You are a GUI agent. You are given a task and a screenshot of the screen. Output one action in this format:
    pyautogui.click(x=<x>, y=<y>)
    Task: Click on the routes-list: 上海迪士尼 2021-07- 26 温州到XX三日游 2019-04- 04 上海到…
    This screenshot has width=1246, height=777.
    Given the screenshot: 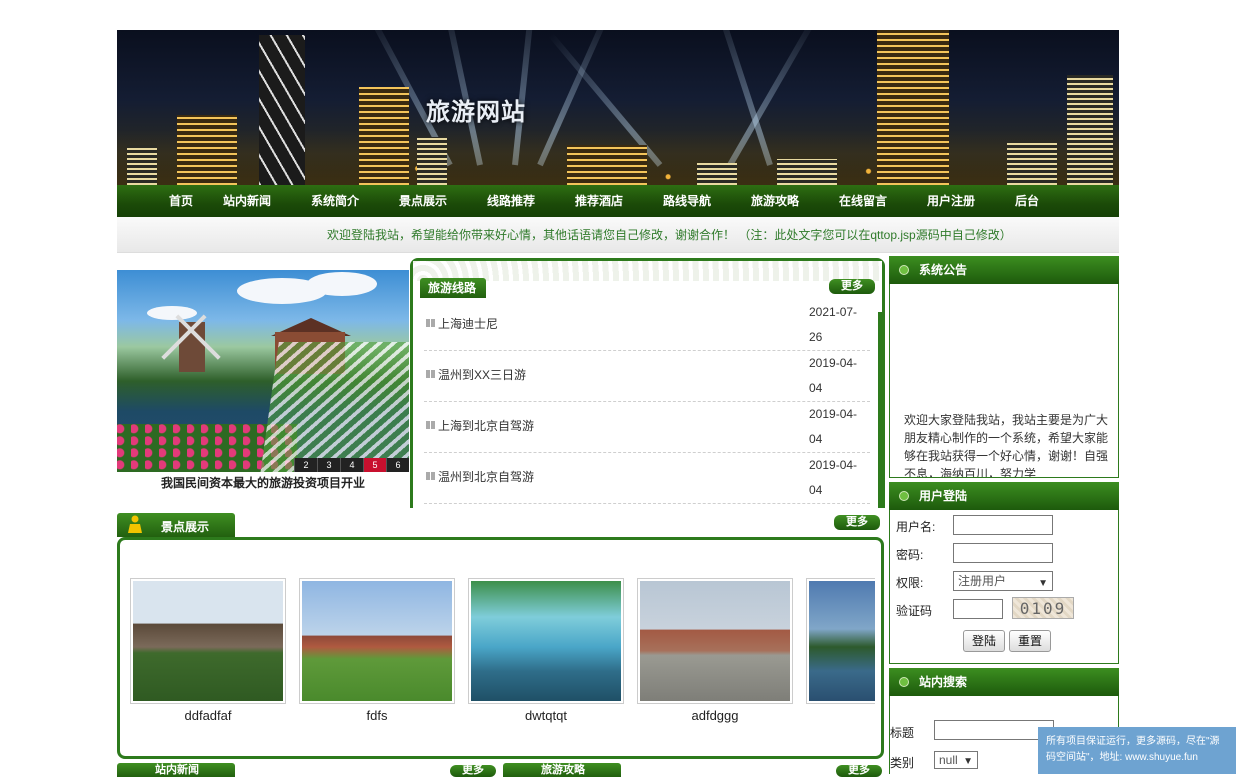 What is the action you would take?
    pyautogui.click(x=647, y=402)
    